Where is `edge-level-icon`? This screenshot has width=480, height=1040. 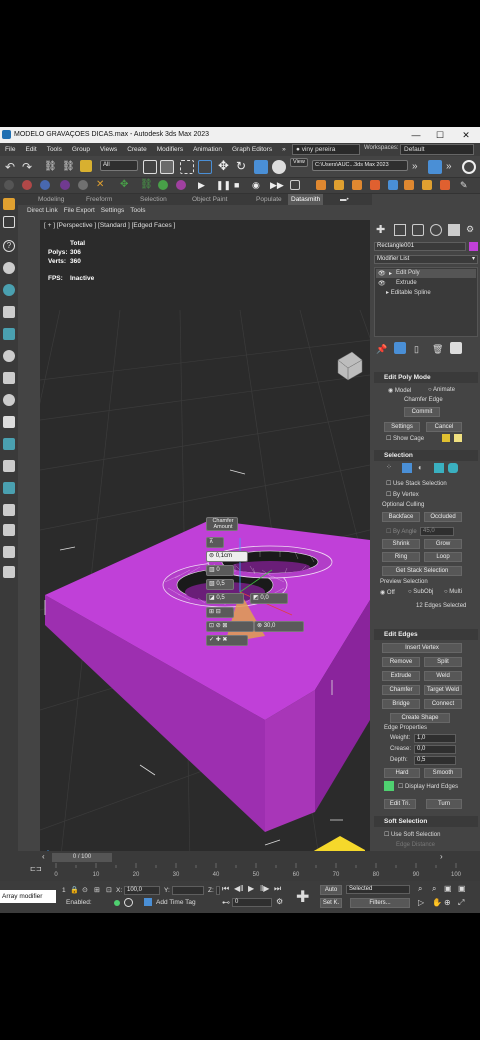 edge-level-icon is located at coordinates (407, 468).